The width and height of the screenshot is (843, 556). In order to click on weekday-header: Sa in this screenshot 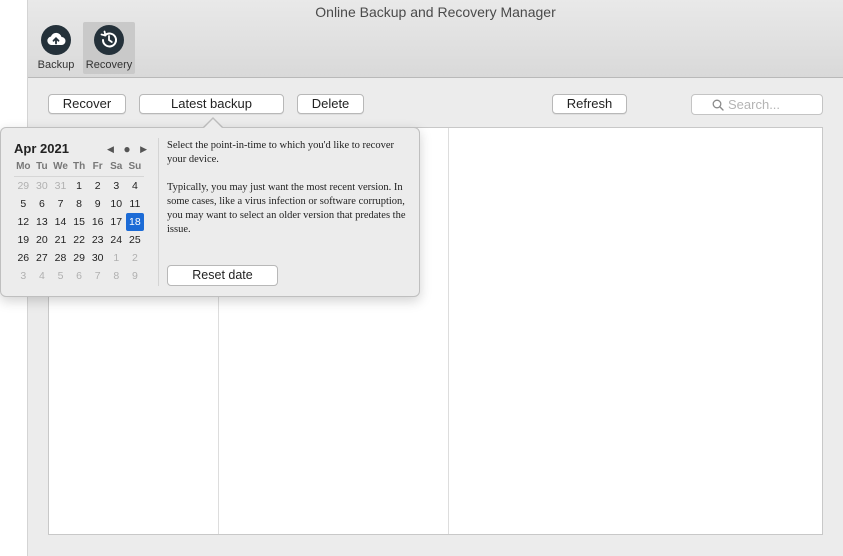, I will do `click(116, 168)`.